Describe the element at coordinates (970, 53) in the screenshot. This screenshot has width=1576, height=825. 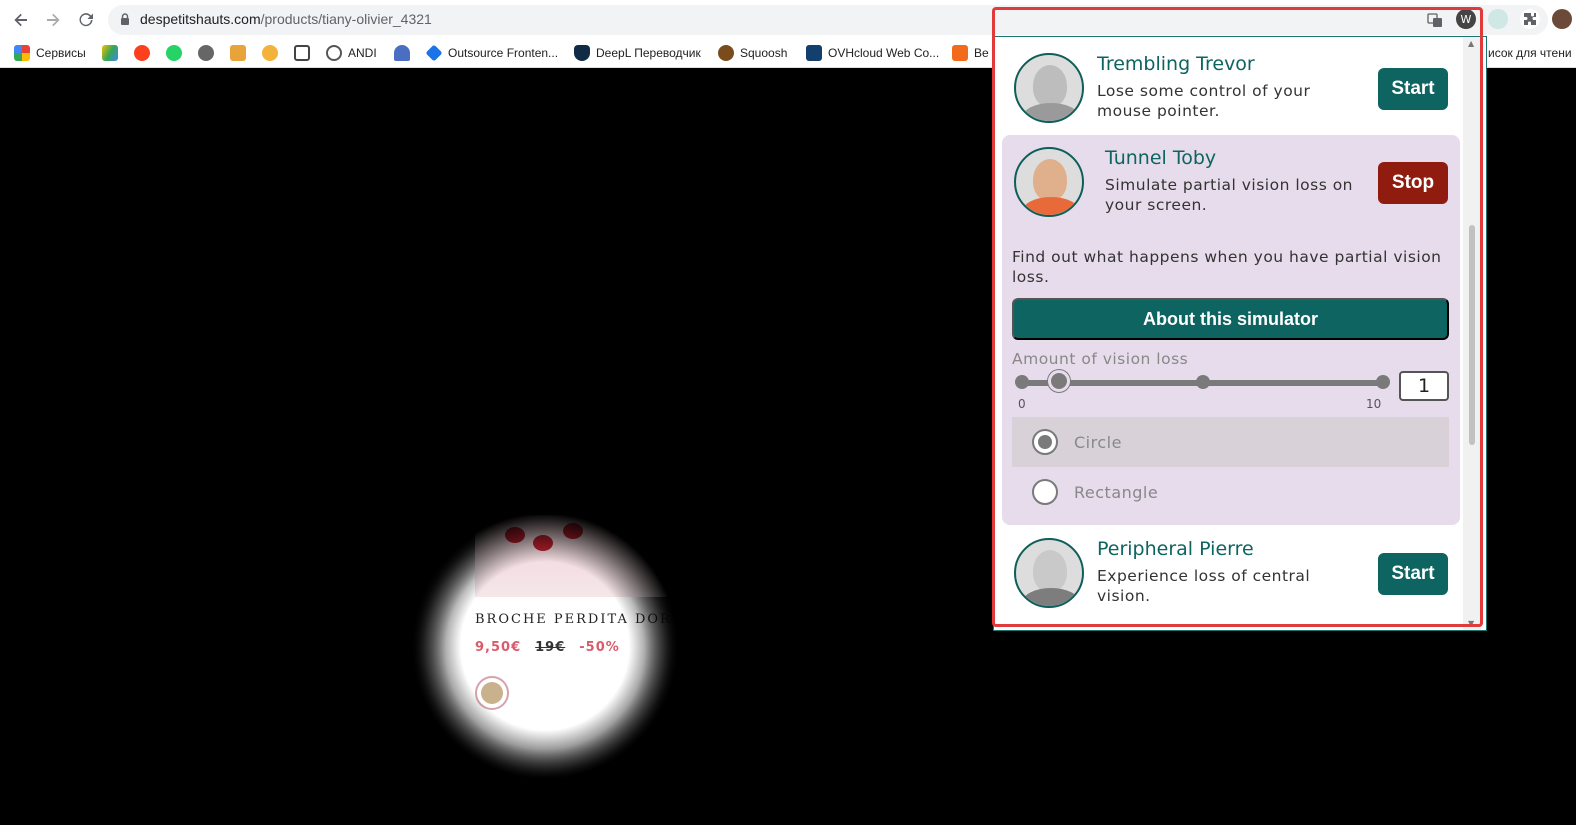
I see `bookmark-behance: Be` at that location.